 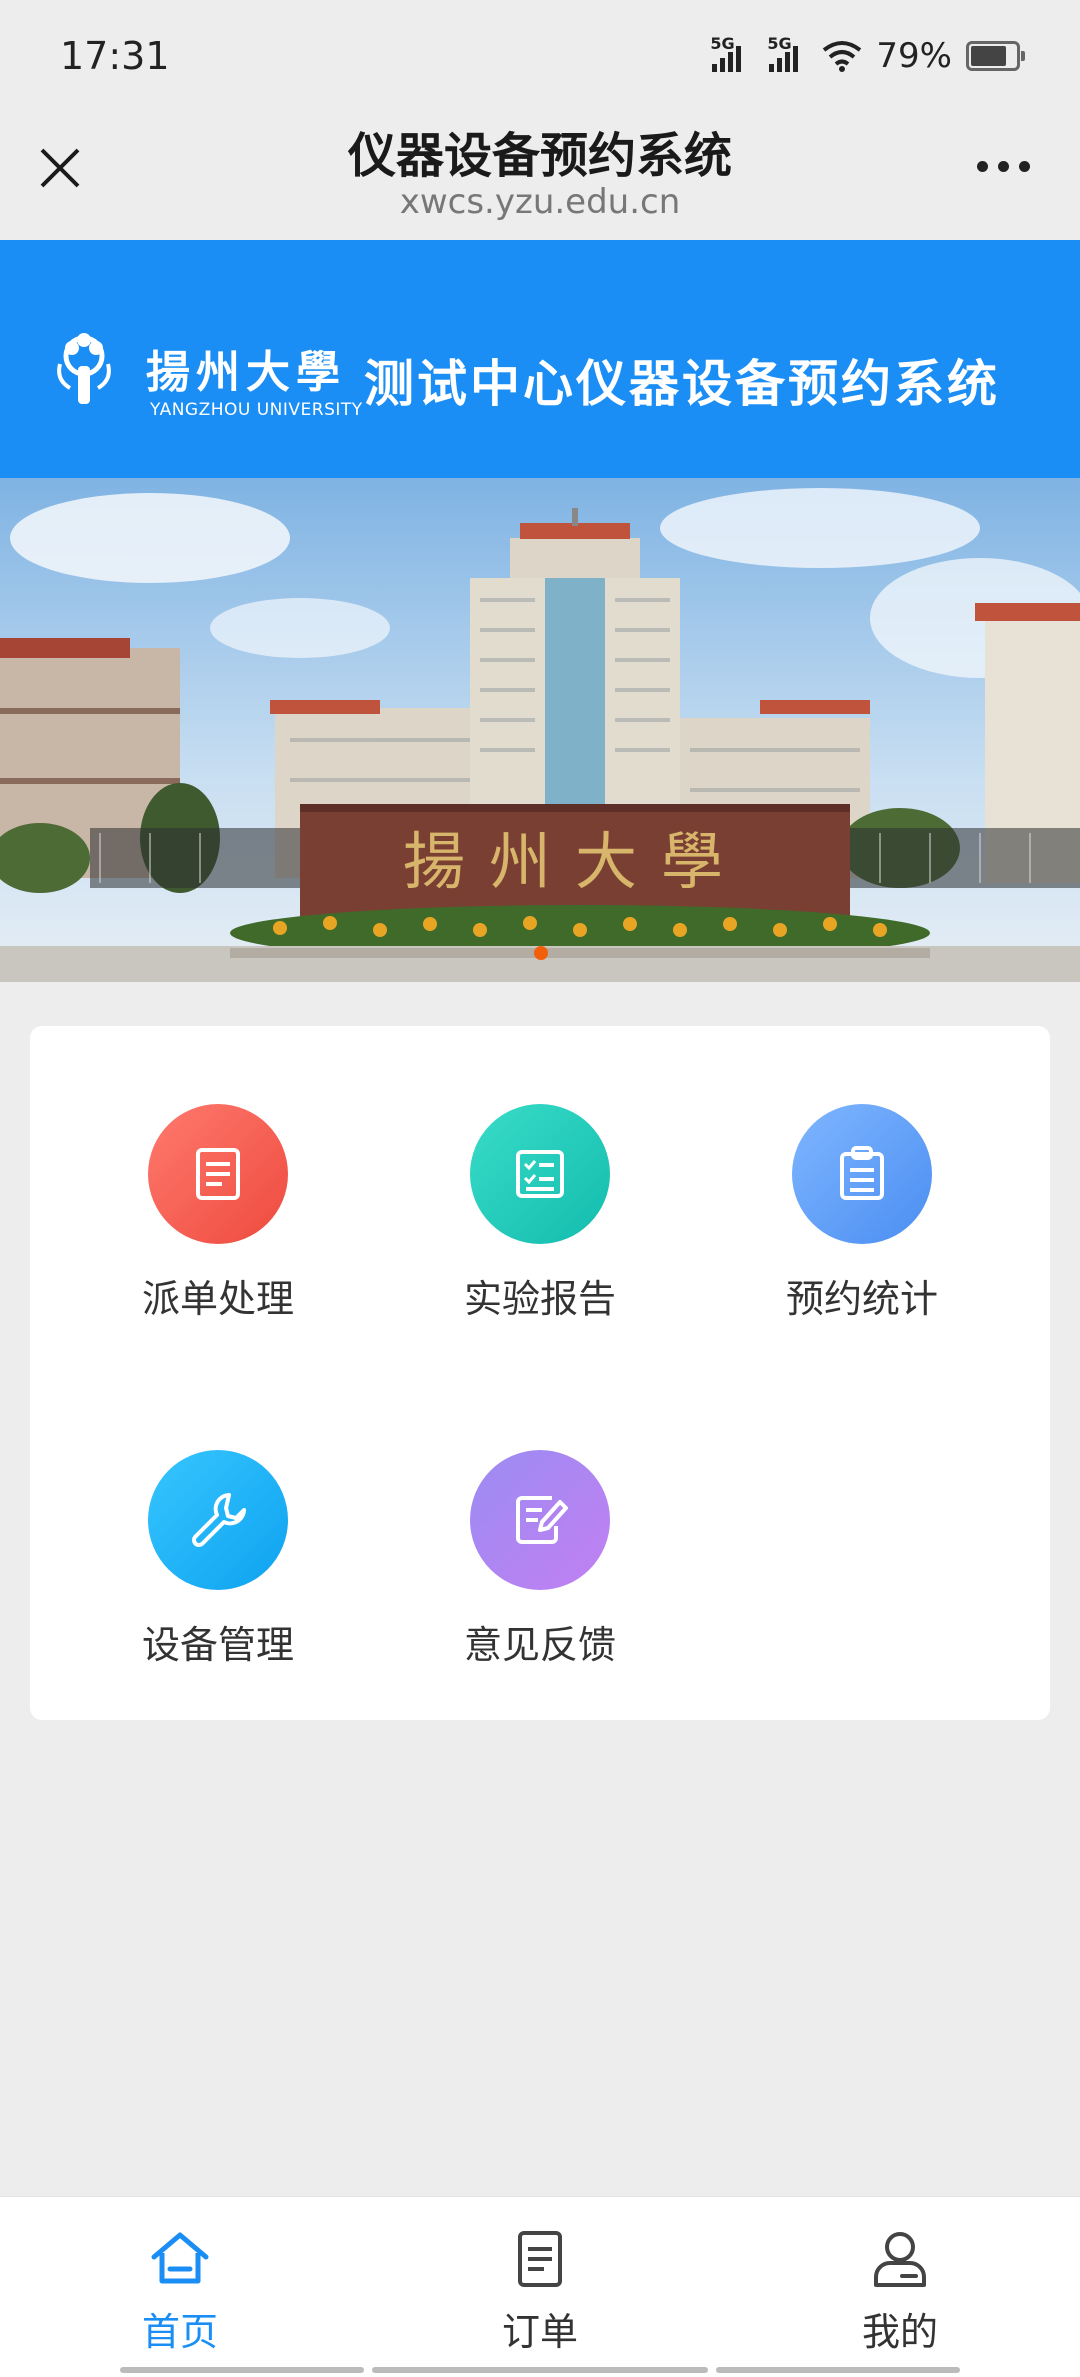 What do you see at coordinates (899, 2332) in the screenshot?
I see `nav-label: 我的` at bounding box center [899, 2332].